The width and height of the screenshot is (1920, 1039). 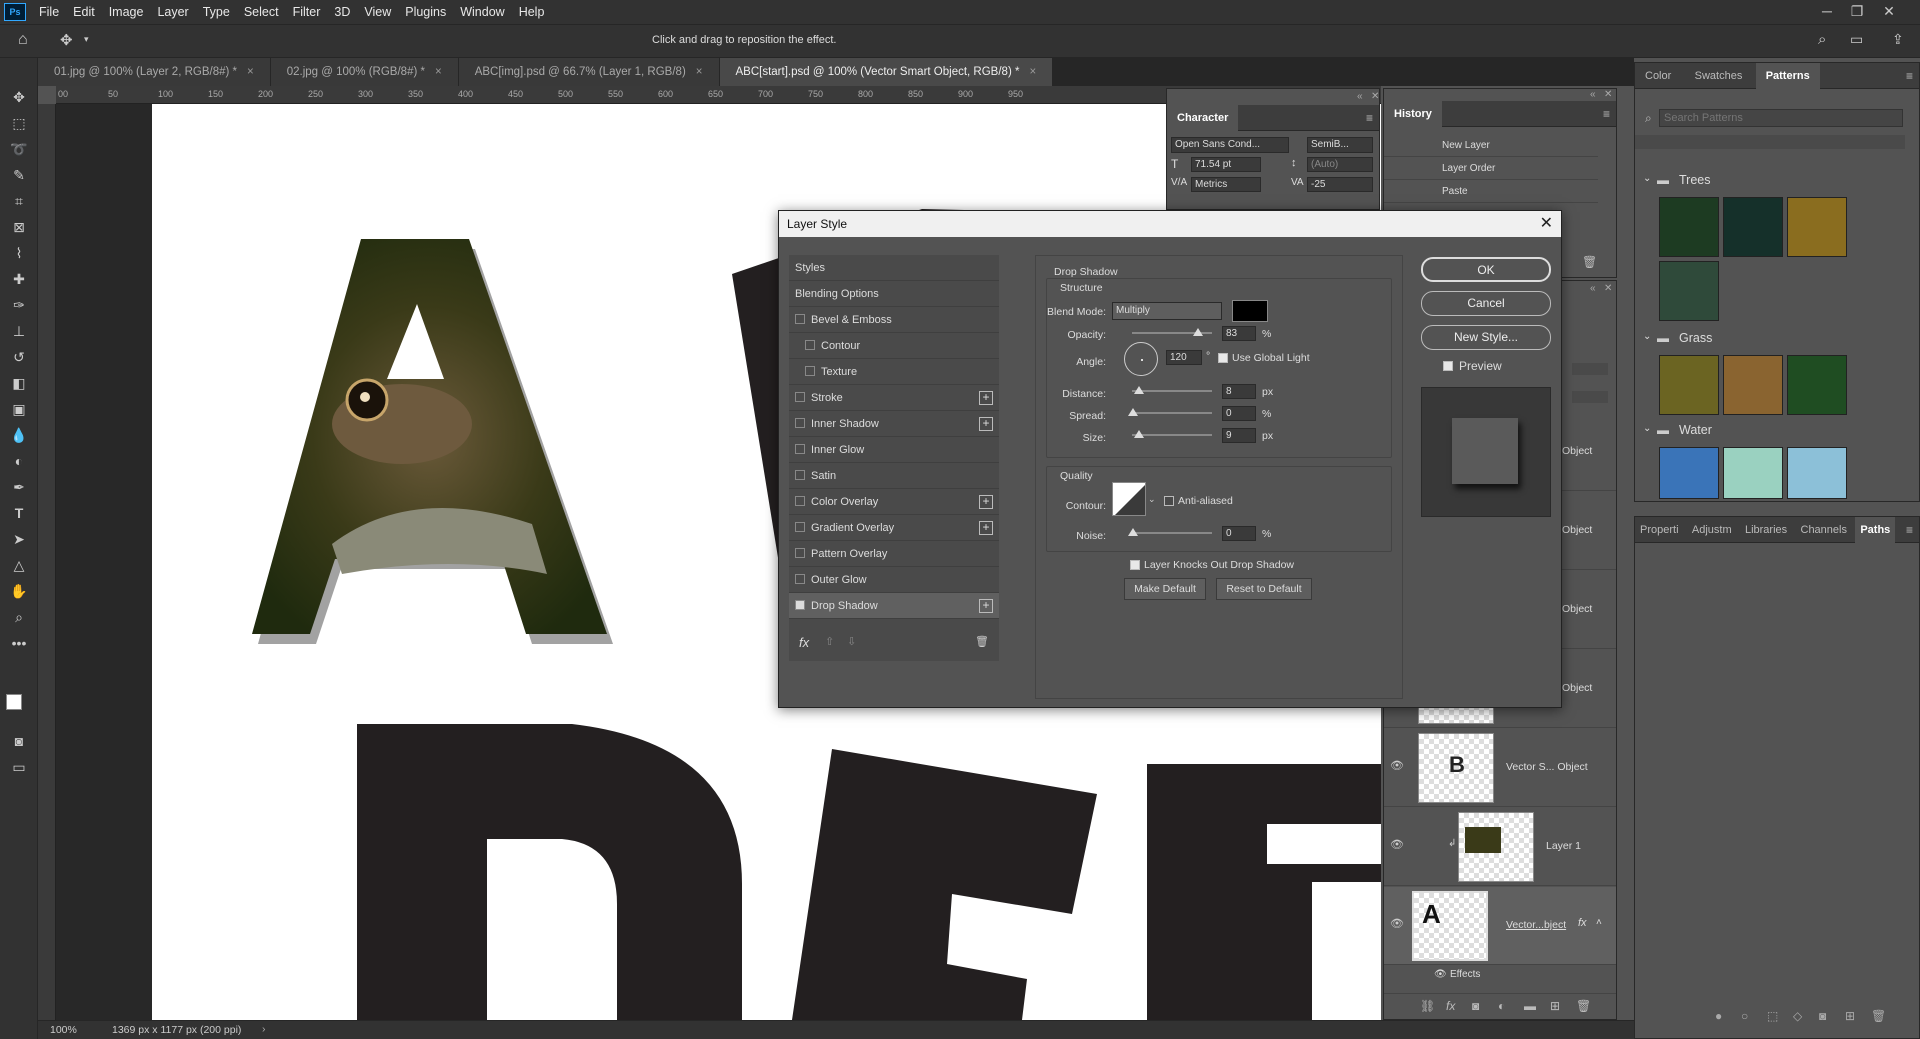 I want to click on make-path-icon: ◇, so click(x=1797, y=1016).